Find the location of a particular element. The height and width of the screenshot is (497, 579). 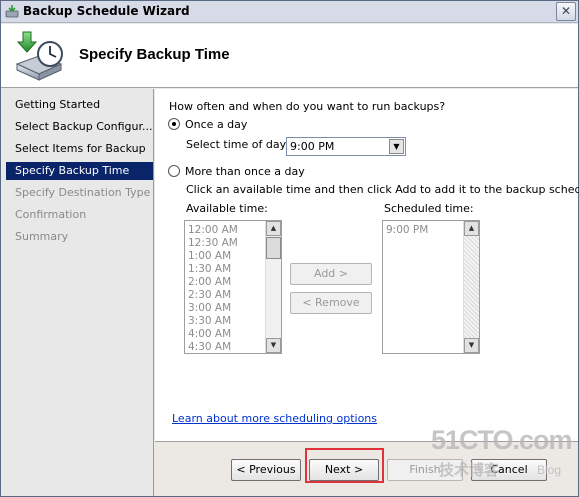

available-time-label: Available time: is located at coordinates (227, 208).